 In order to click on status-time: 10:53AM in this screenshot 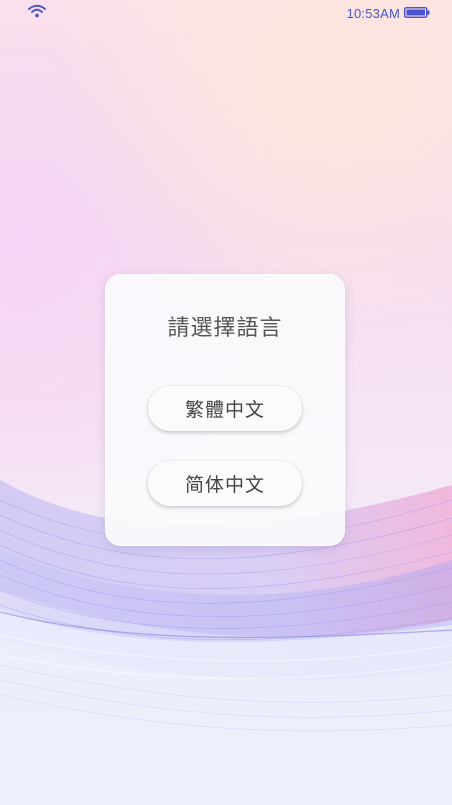, I will do `click(373, 13)`.